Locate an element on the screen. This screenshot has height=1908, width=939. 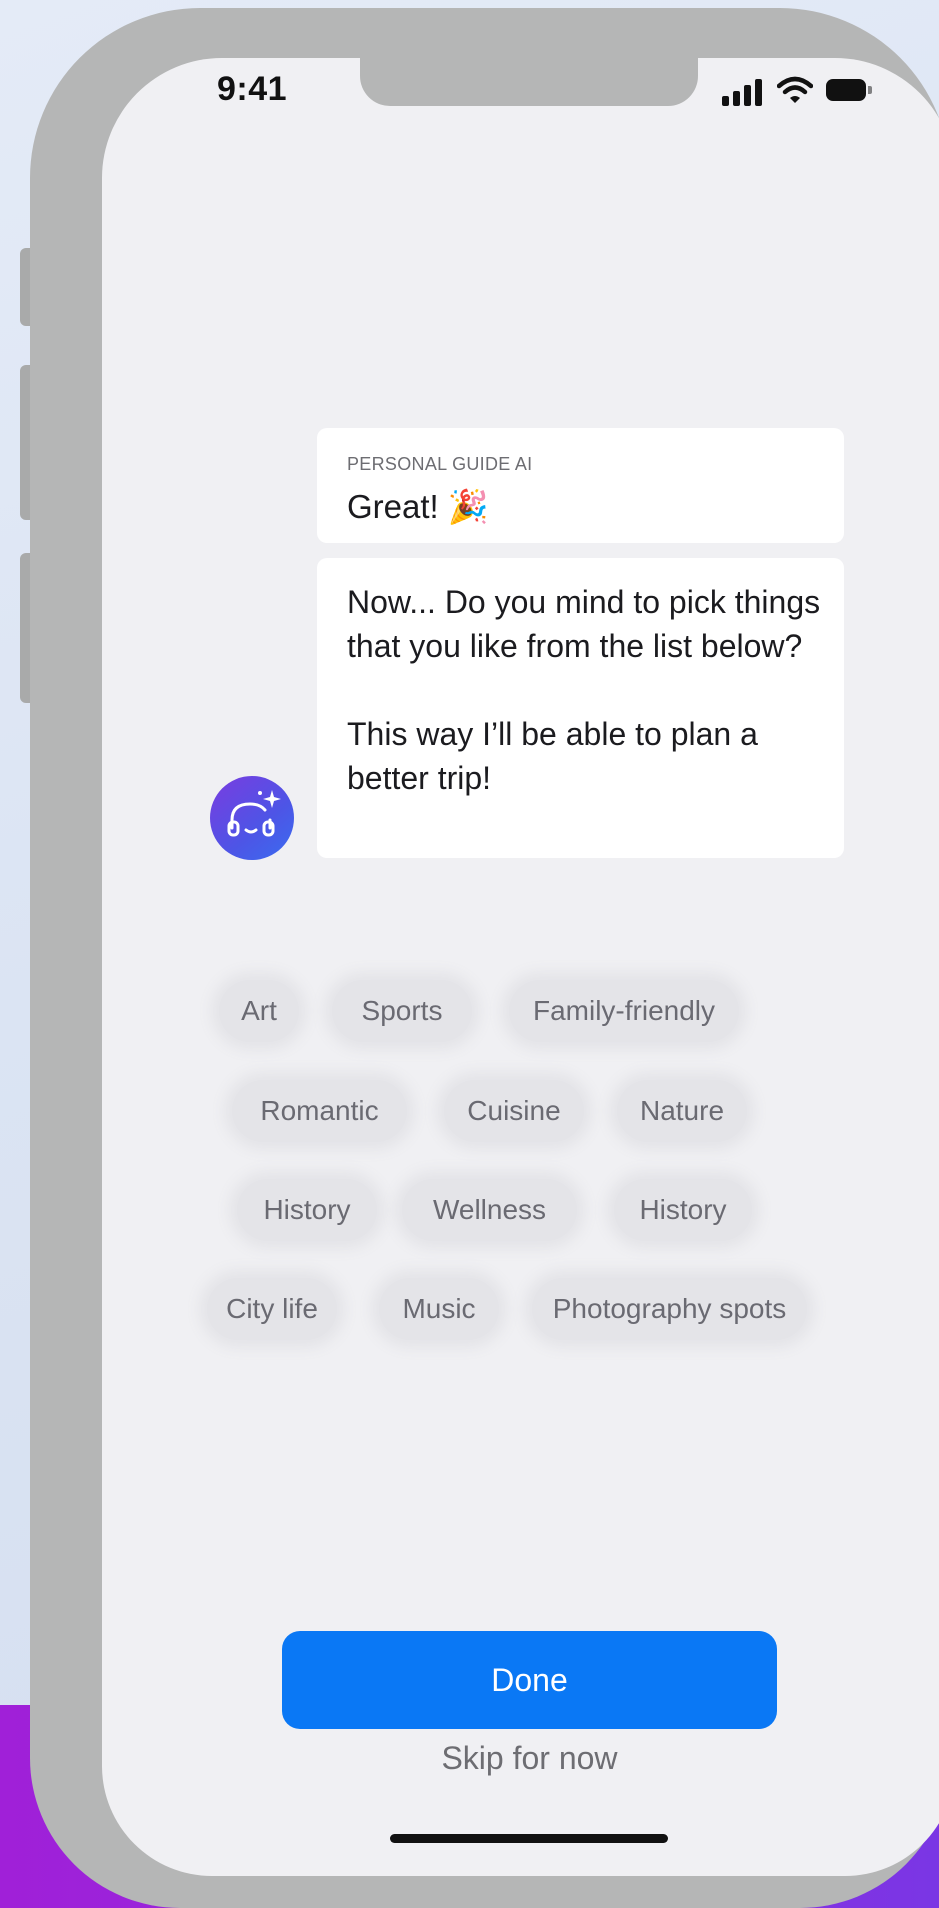
interest-chip-history-2: History is located at coordinates (683, 1210).